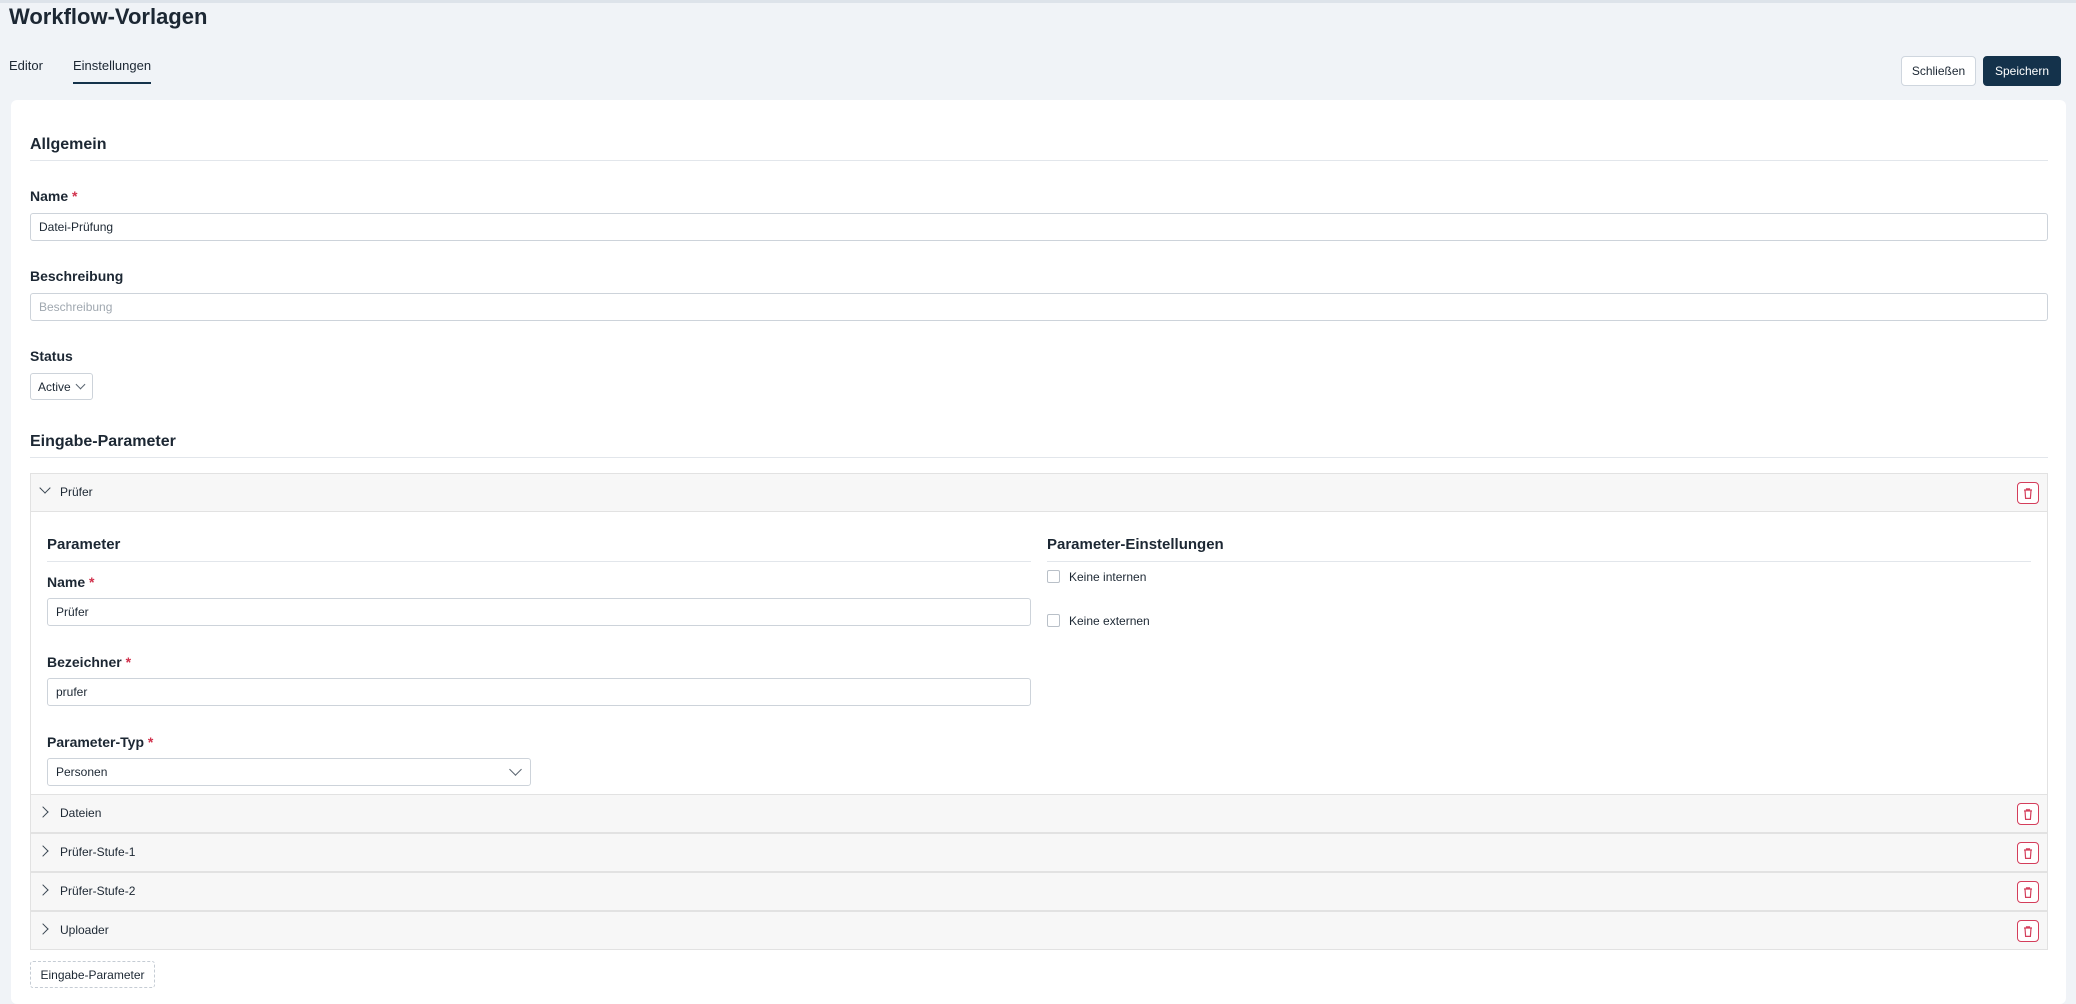  What do you see at coordinates (98, 891) in the screenshot?
I see `accordion-item-label: Prüfer-Stufe-2` at bounding box center [98, 891].